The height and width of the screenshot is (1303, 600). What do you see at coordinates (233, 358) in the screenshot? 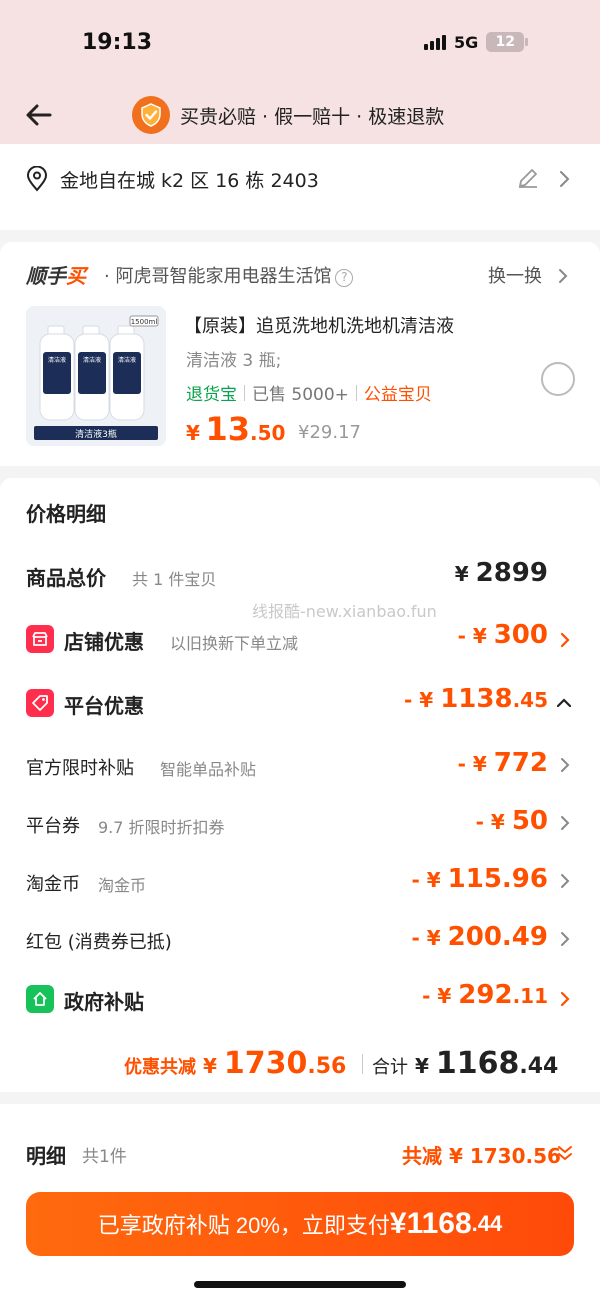
I see `product-spec: 清洁液 3 瓶;` at bounding box center [233, 358].